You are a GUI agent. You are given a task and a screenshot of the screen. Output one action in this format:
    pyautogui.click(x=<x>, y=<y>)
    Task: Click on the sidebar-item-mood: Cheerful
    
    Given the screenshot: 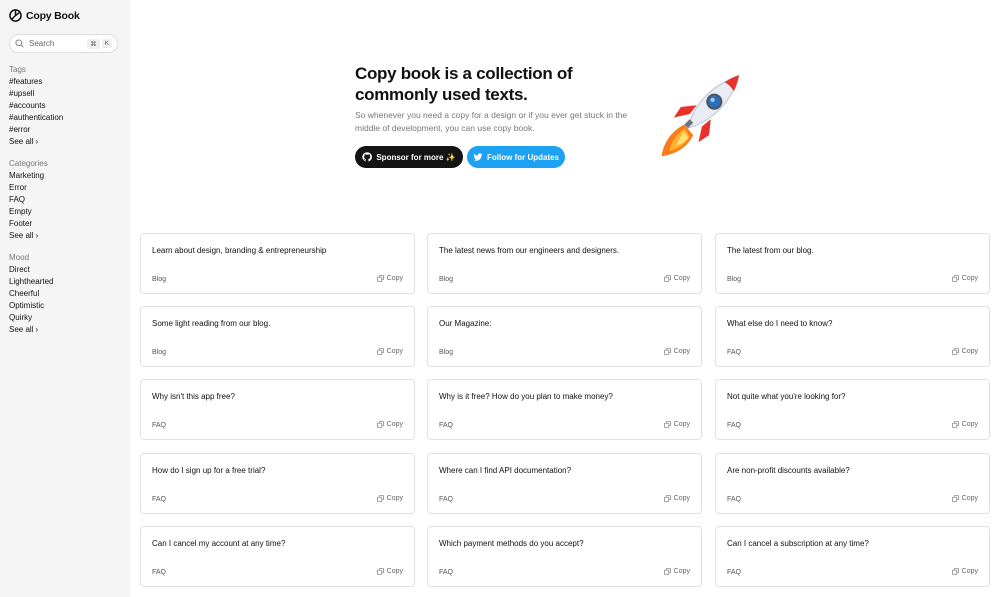 What is the action you would take?
    pyautogui.click(x=31, y=294)
    